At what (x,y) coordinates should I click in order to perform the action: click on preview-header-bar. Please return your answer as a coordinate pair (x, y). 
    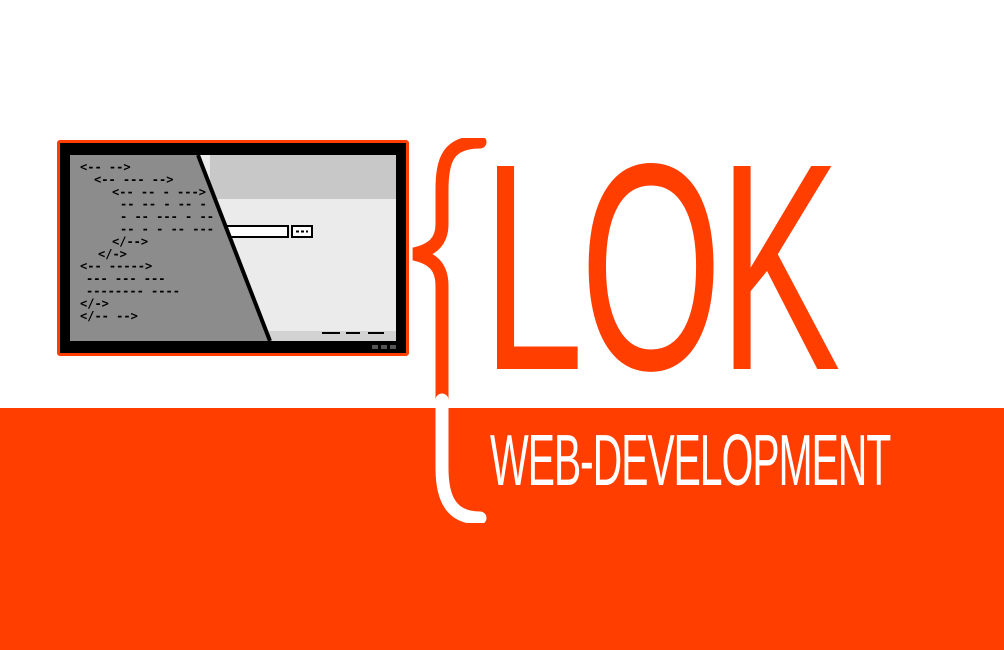
    Looking at the image, I should click on (303, 177).